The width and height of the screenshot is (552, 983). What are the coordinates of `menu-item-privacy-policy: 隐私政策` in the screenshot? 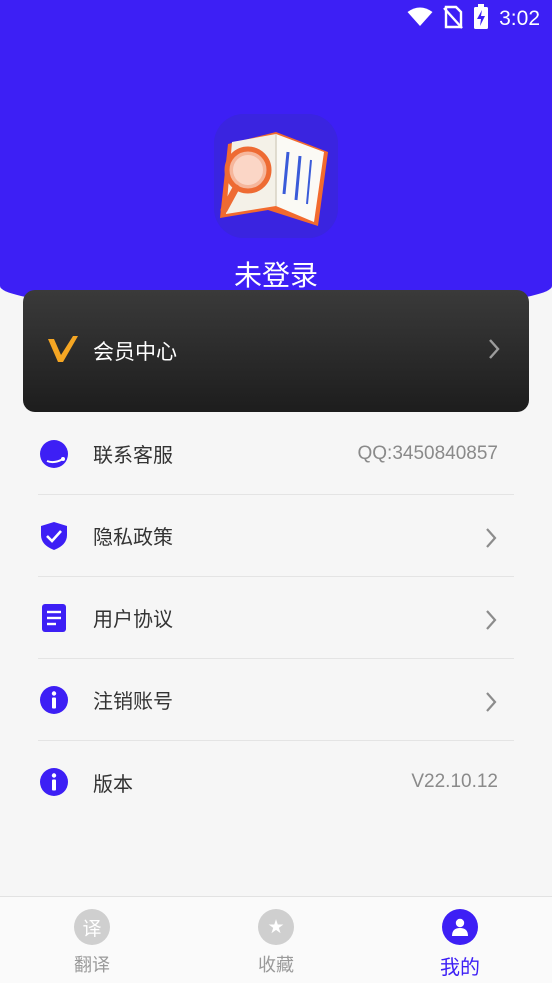 It's located at (276, 536).